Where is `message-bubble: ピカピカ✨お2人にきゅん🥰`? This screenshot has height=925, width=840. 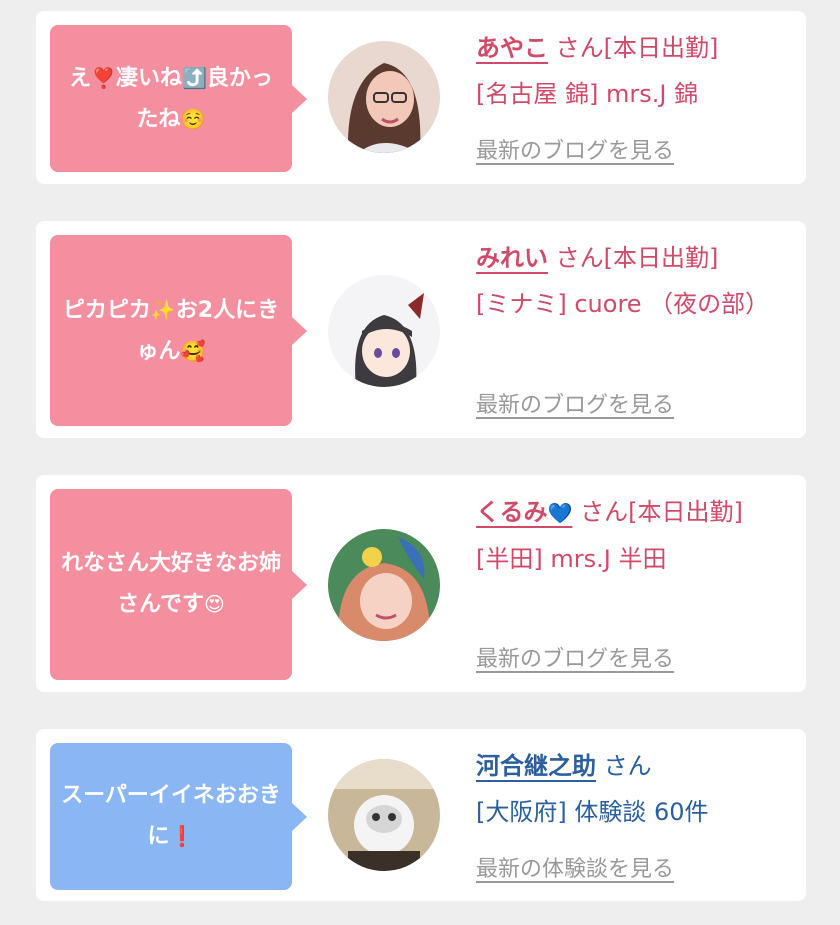 message-bubble: ピカピカ✨お2人にきゅん🥰 is located at coordinates (178, 330).